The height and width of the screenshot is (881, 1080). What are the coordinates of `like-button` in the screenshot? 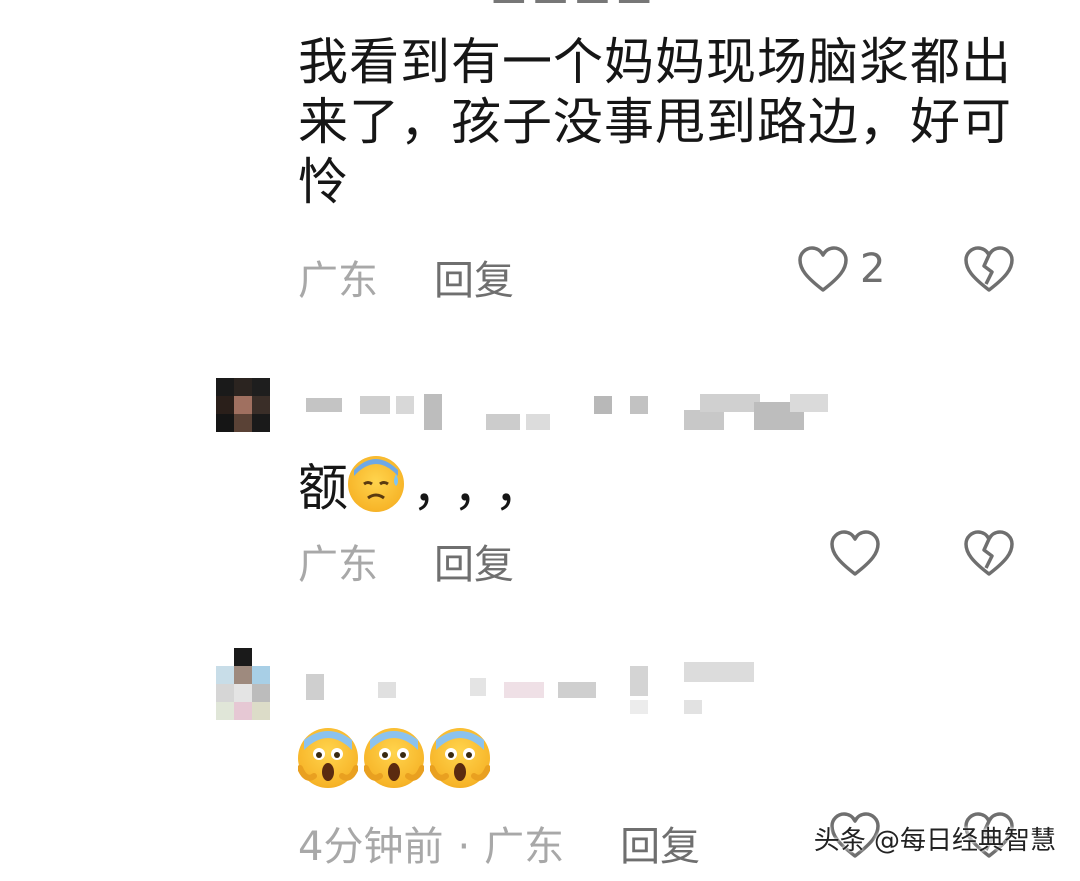 It's located at (855, 553).